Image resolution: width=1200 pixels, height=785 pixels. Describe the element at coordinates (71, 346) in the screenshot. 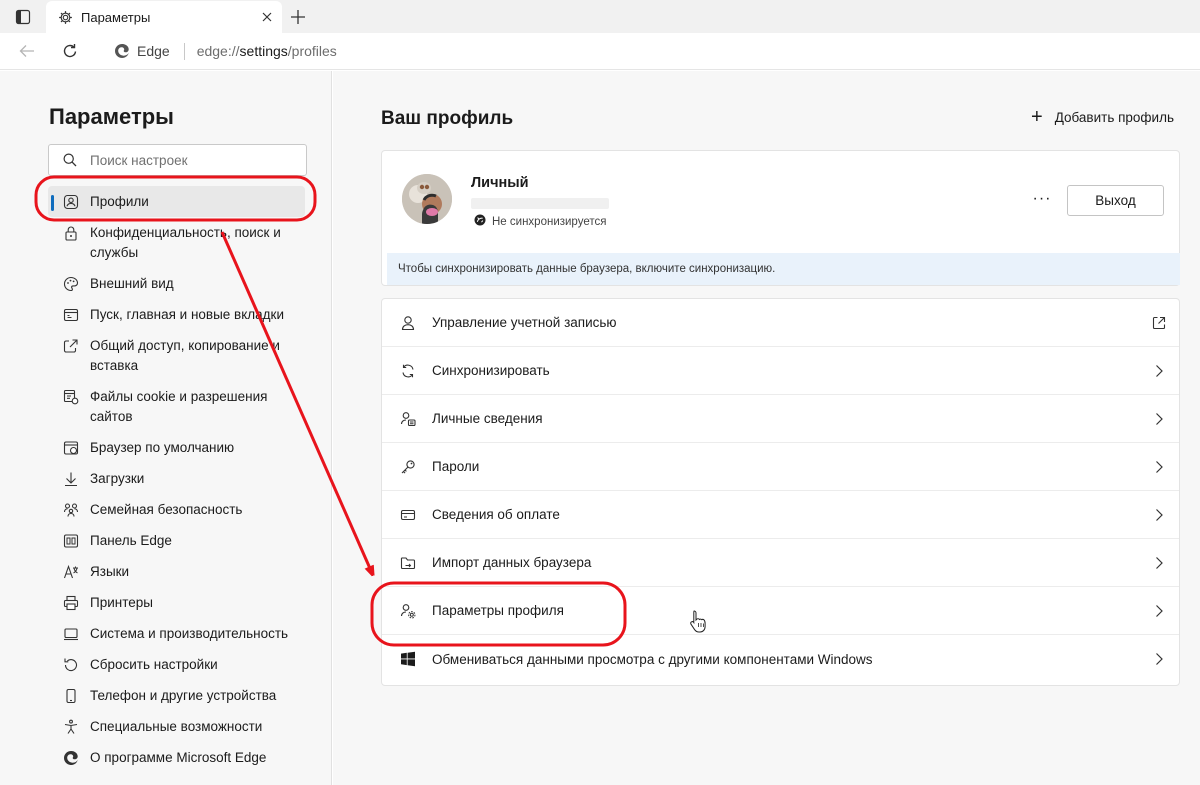

I see `share-icon` at that location.